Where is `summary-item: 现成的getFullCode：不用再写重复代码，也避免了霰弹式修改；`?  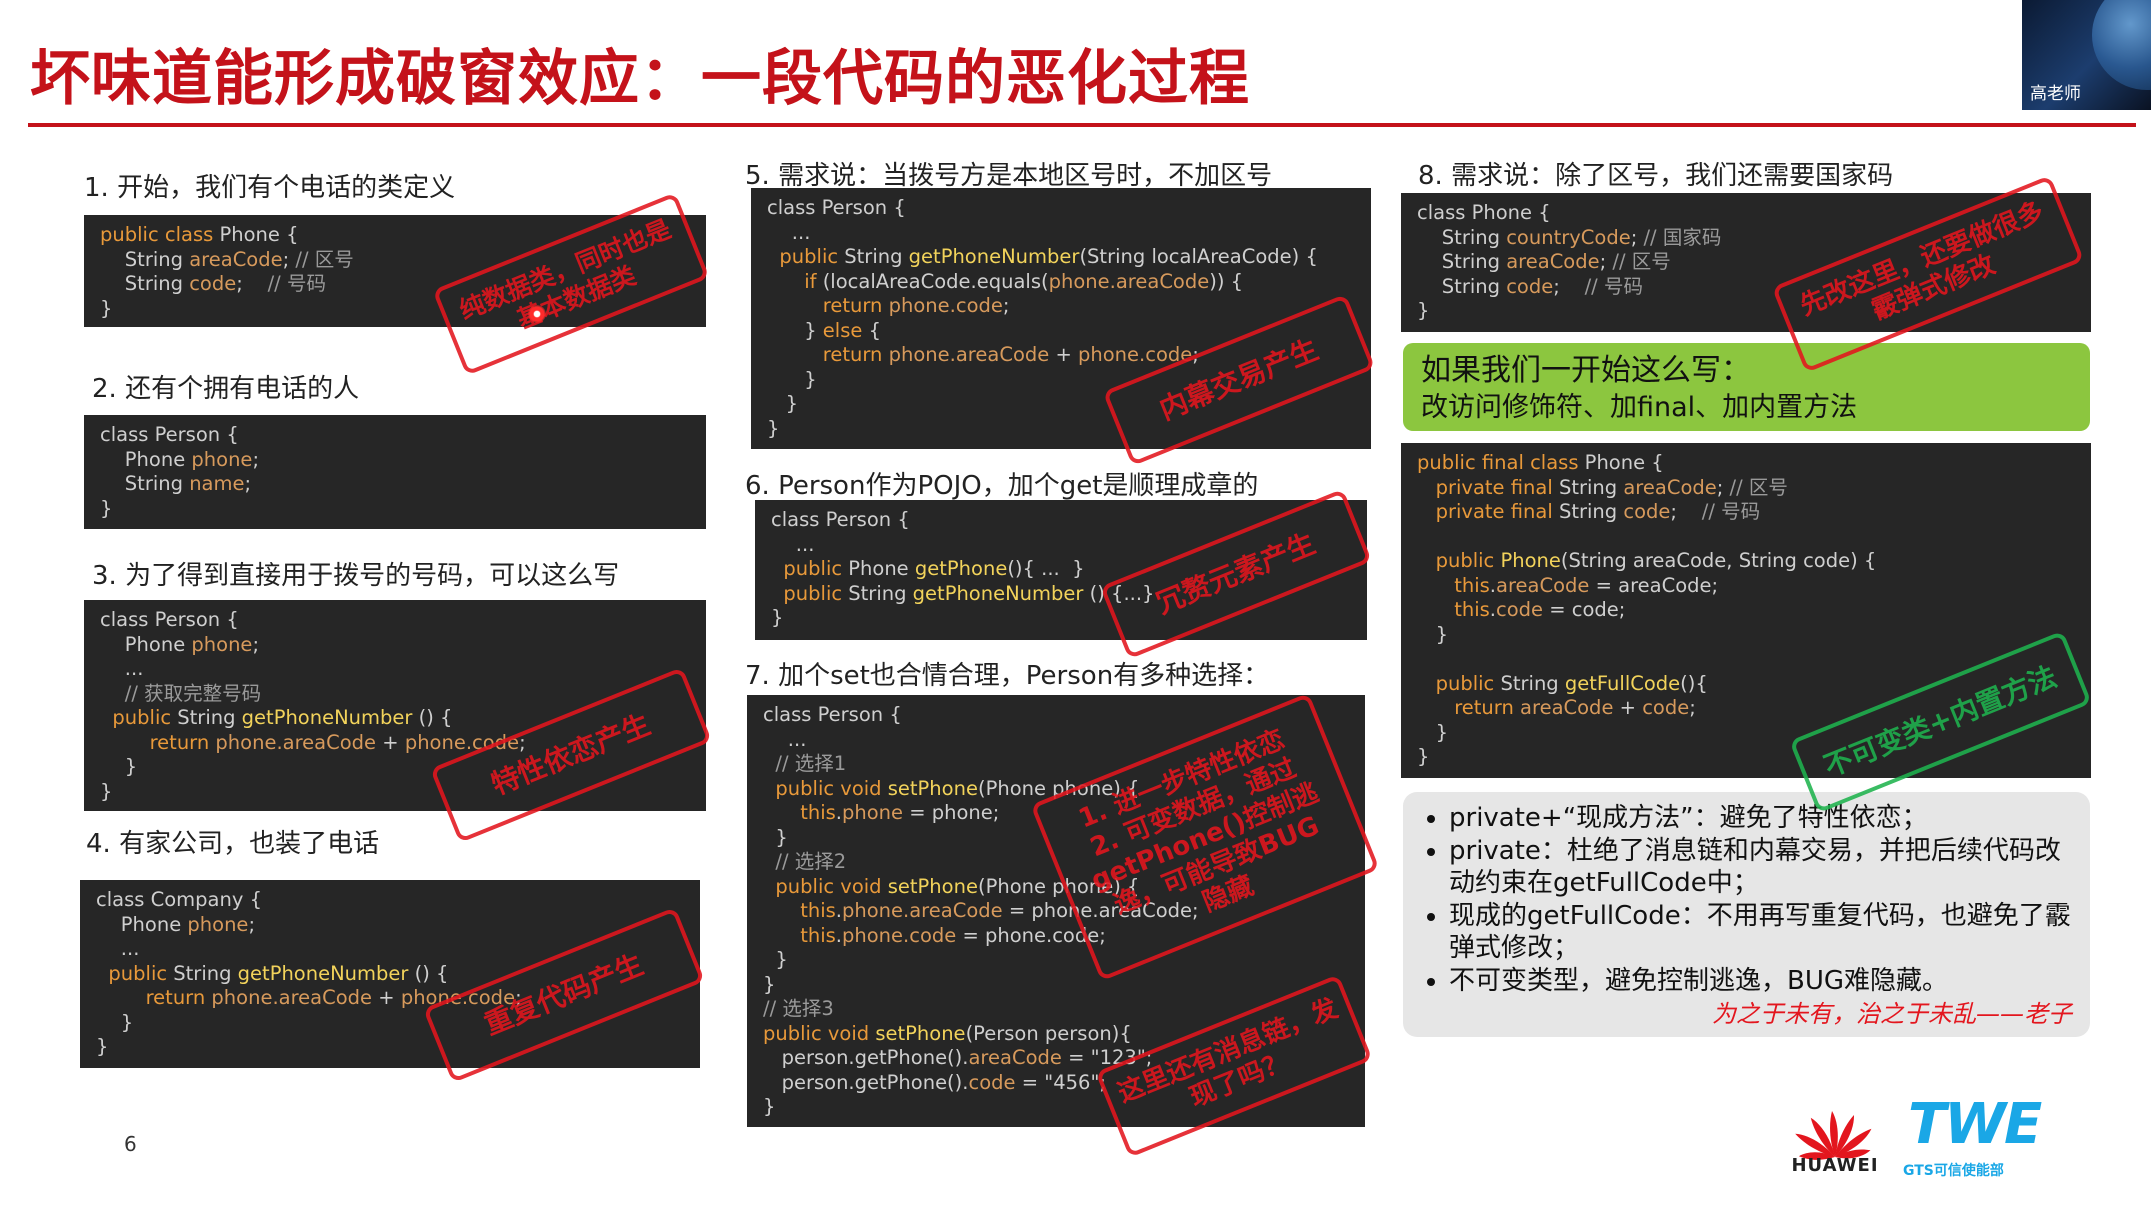
summary-item: 现成的getFullCode：不用再写重复代码，也避免了霰弹式修改； is located at coordinates (1760, 932).